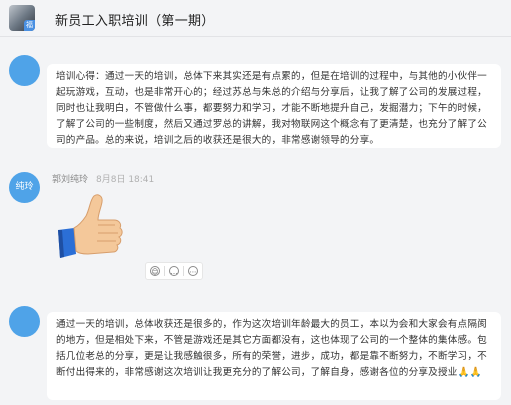 This screenshot has height=405, width=511. Describe the element at coordinates (255, 18) in the screenshot. I see `chat-header: 福 新员工入职培训（第一期）` at that location.